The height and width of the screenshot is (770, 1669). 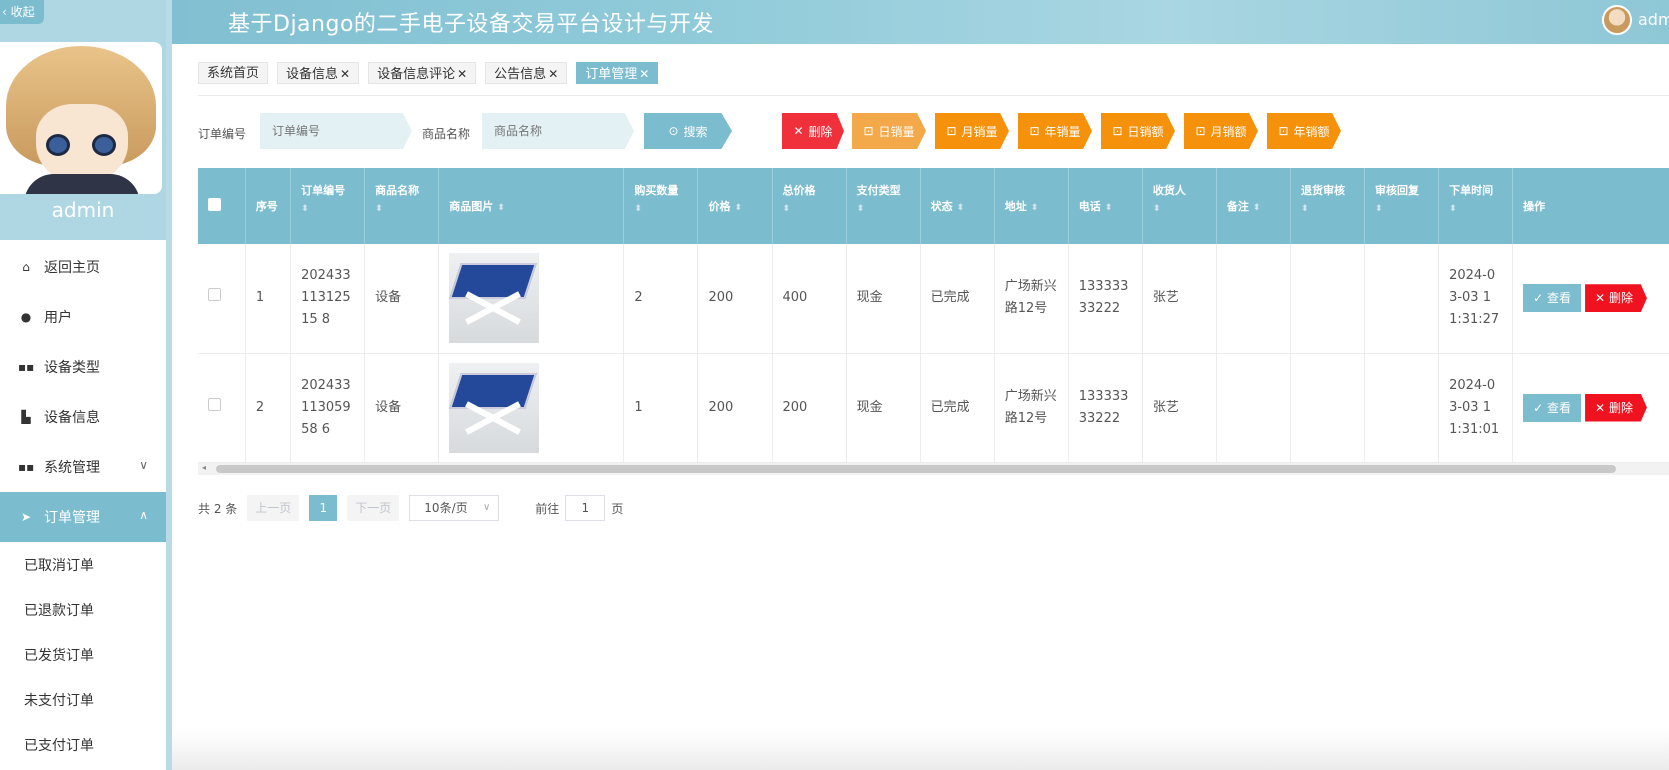 What do you see at coordinates (883, 206) in the screenshot?
I see `col-pay-type: 支付类型 ⬍` at bounding box center [883, 206].